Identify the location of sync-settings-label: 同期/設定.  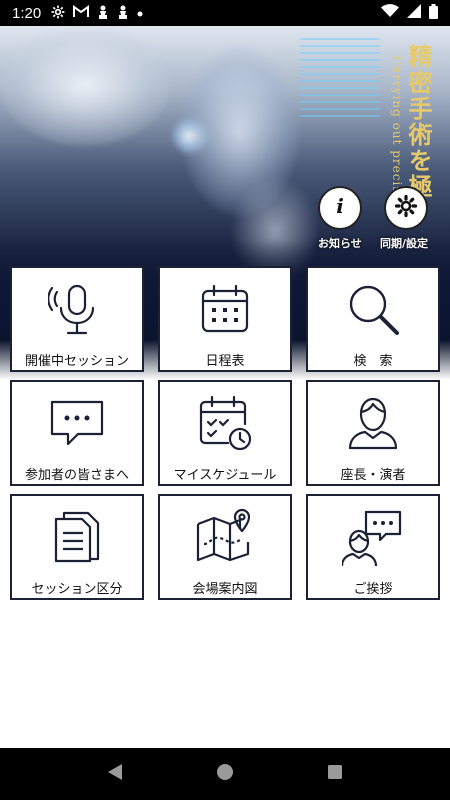
(404, 243).